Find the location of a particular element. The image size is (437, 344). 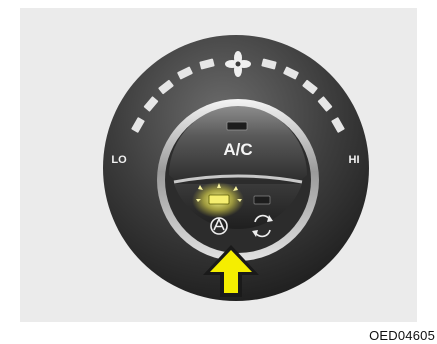

lo-label: LO is located at coordinates (119, 160).